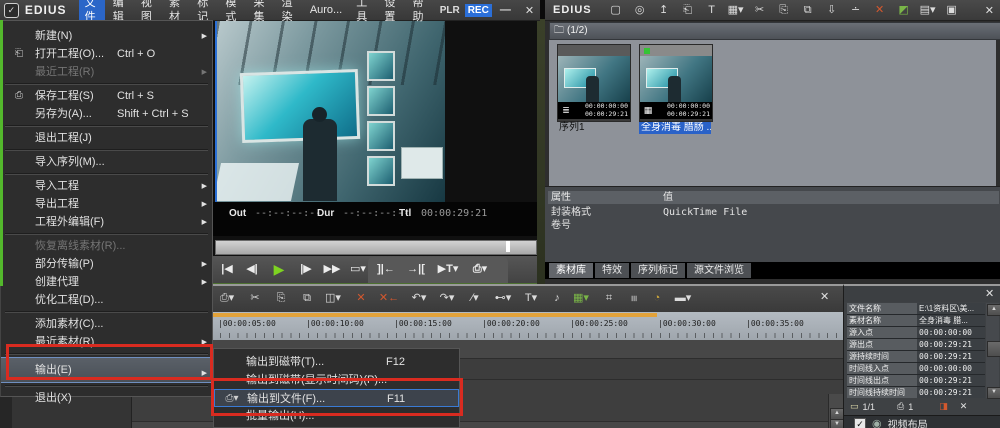  What do you see at coordinates (594, 83) in the screenshot?
I see `bin-clip-sequence: ≣ 00:00:00:00 00:00:29:21` at bounding box center [594, 83].